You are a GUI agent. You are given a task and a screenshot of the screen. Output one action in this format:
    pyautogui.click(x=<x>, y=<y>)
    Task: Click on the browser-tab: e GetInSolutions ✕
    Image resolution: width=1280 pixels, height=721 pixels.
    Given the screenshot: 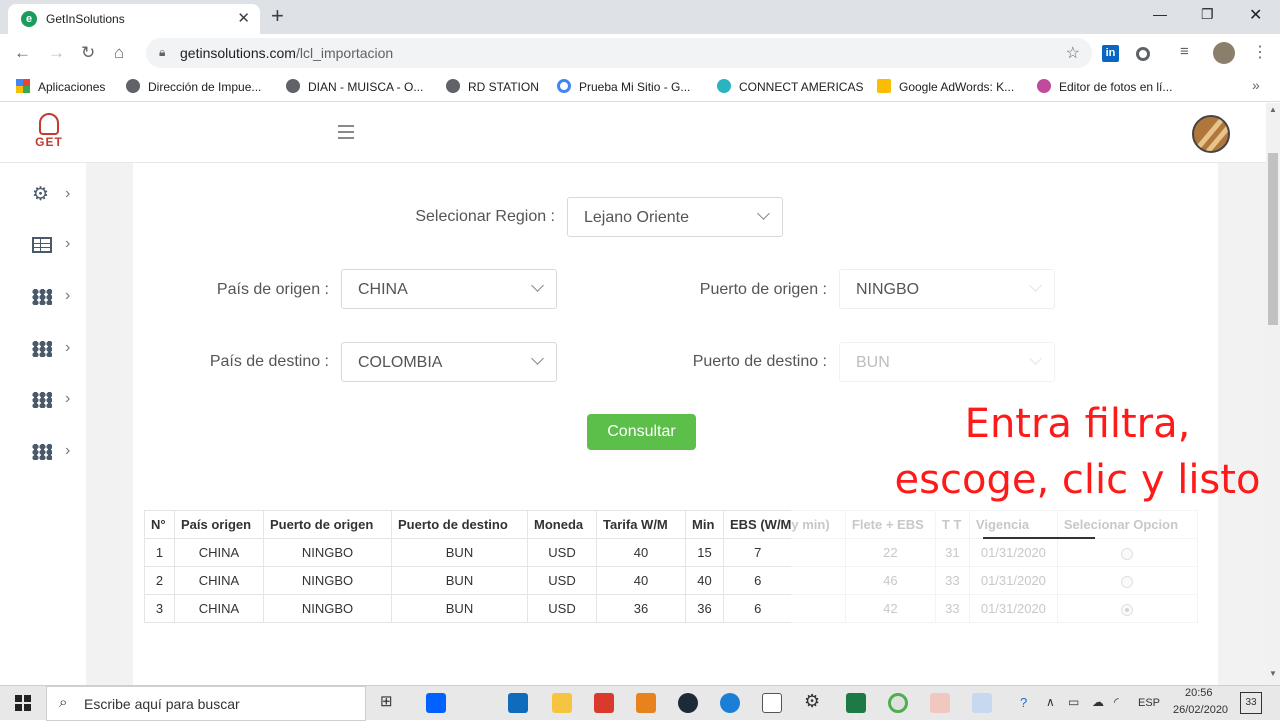 What is the action you would take?
    pyautogui.click(x=134, y=19)
    